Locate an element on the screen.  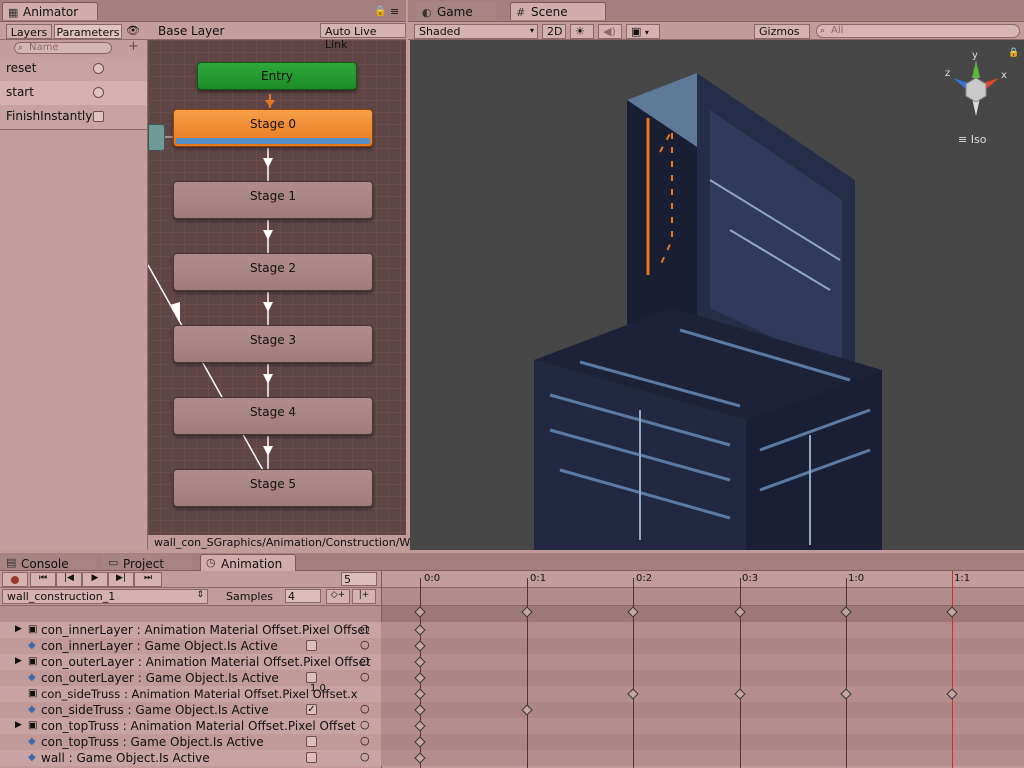
tab-project: ▭ Project is located at coordinates (147, 562).